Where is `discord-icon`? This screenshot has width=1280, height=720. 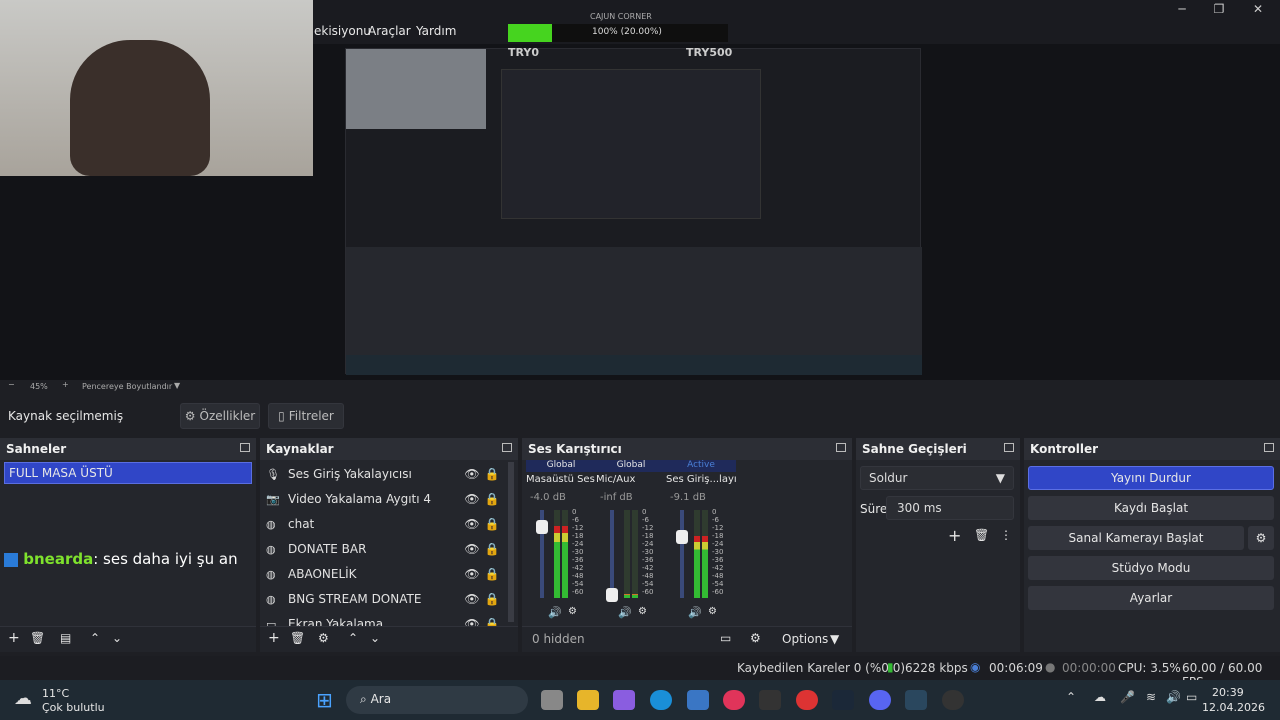 discord-icon is located at coordinates (880, 700).